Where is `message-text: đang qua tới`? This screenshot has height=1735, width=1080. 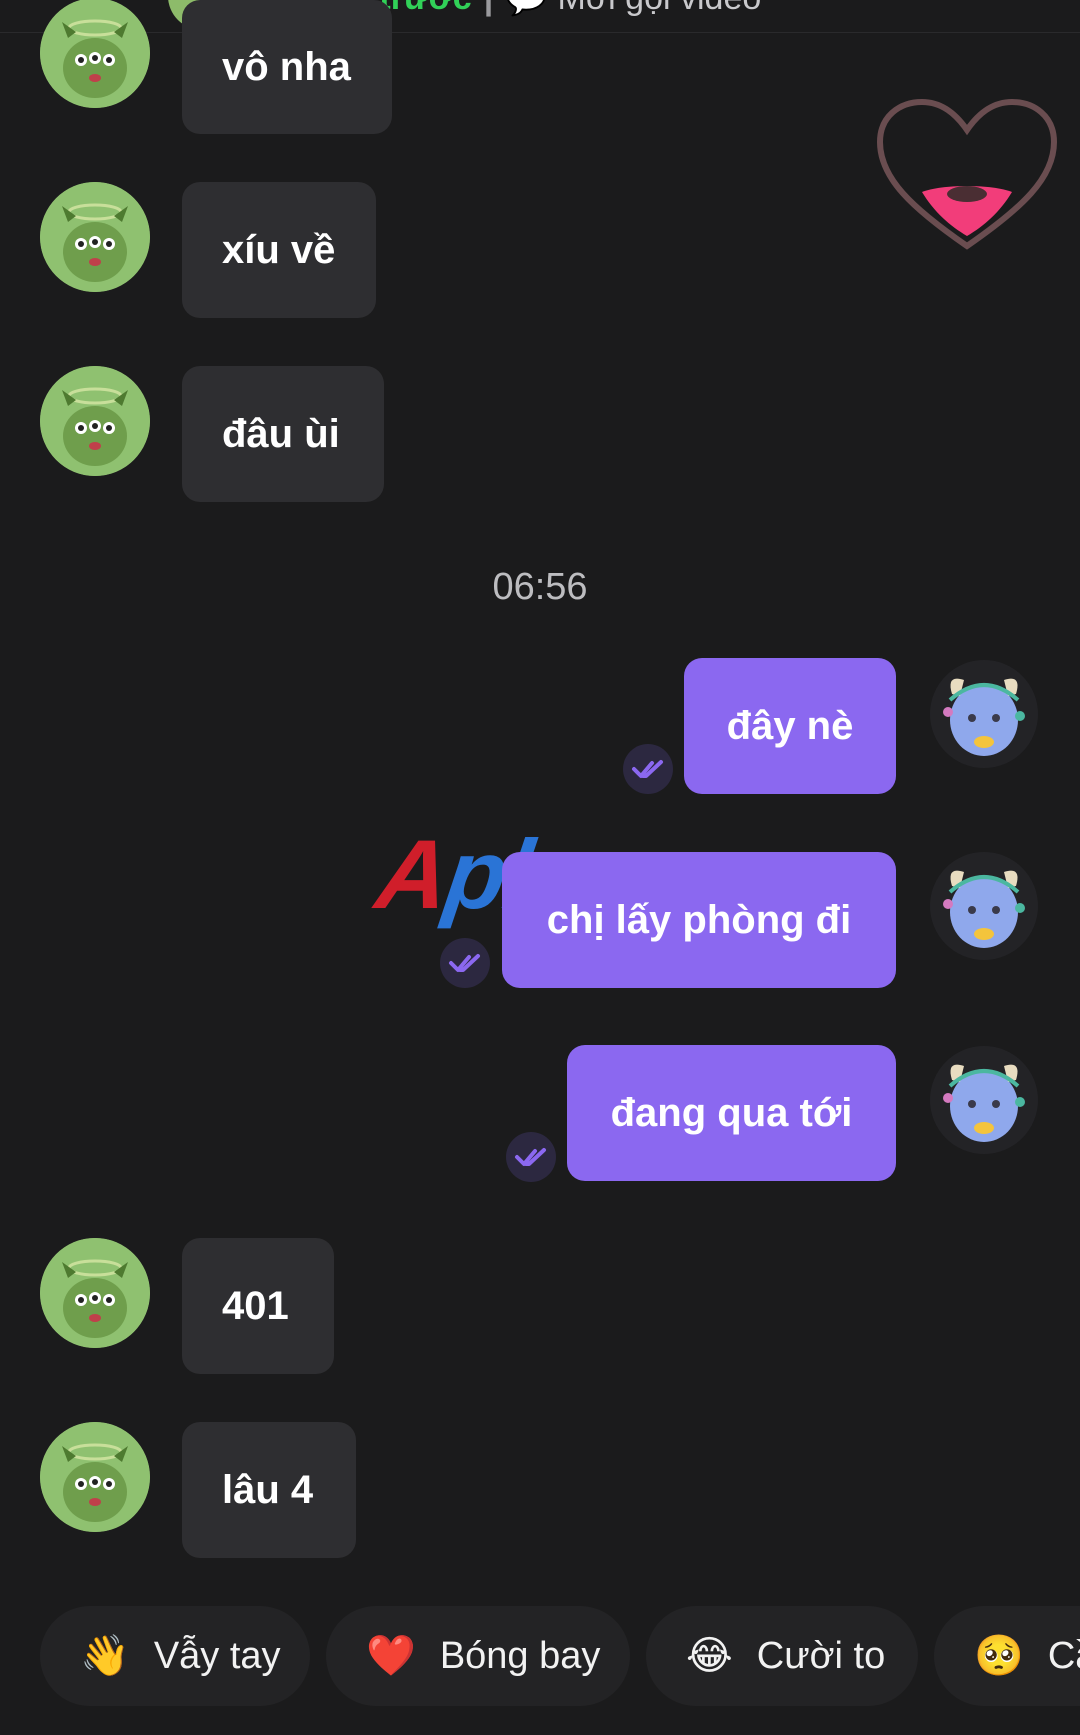 message-text: đang qua tới is located at coordinates (731, 1112).